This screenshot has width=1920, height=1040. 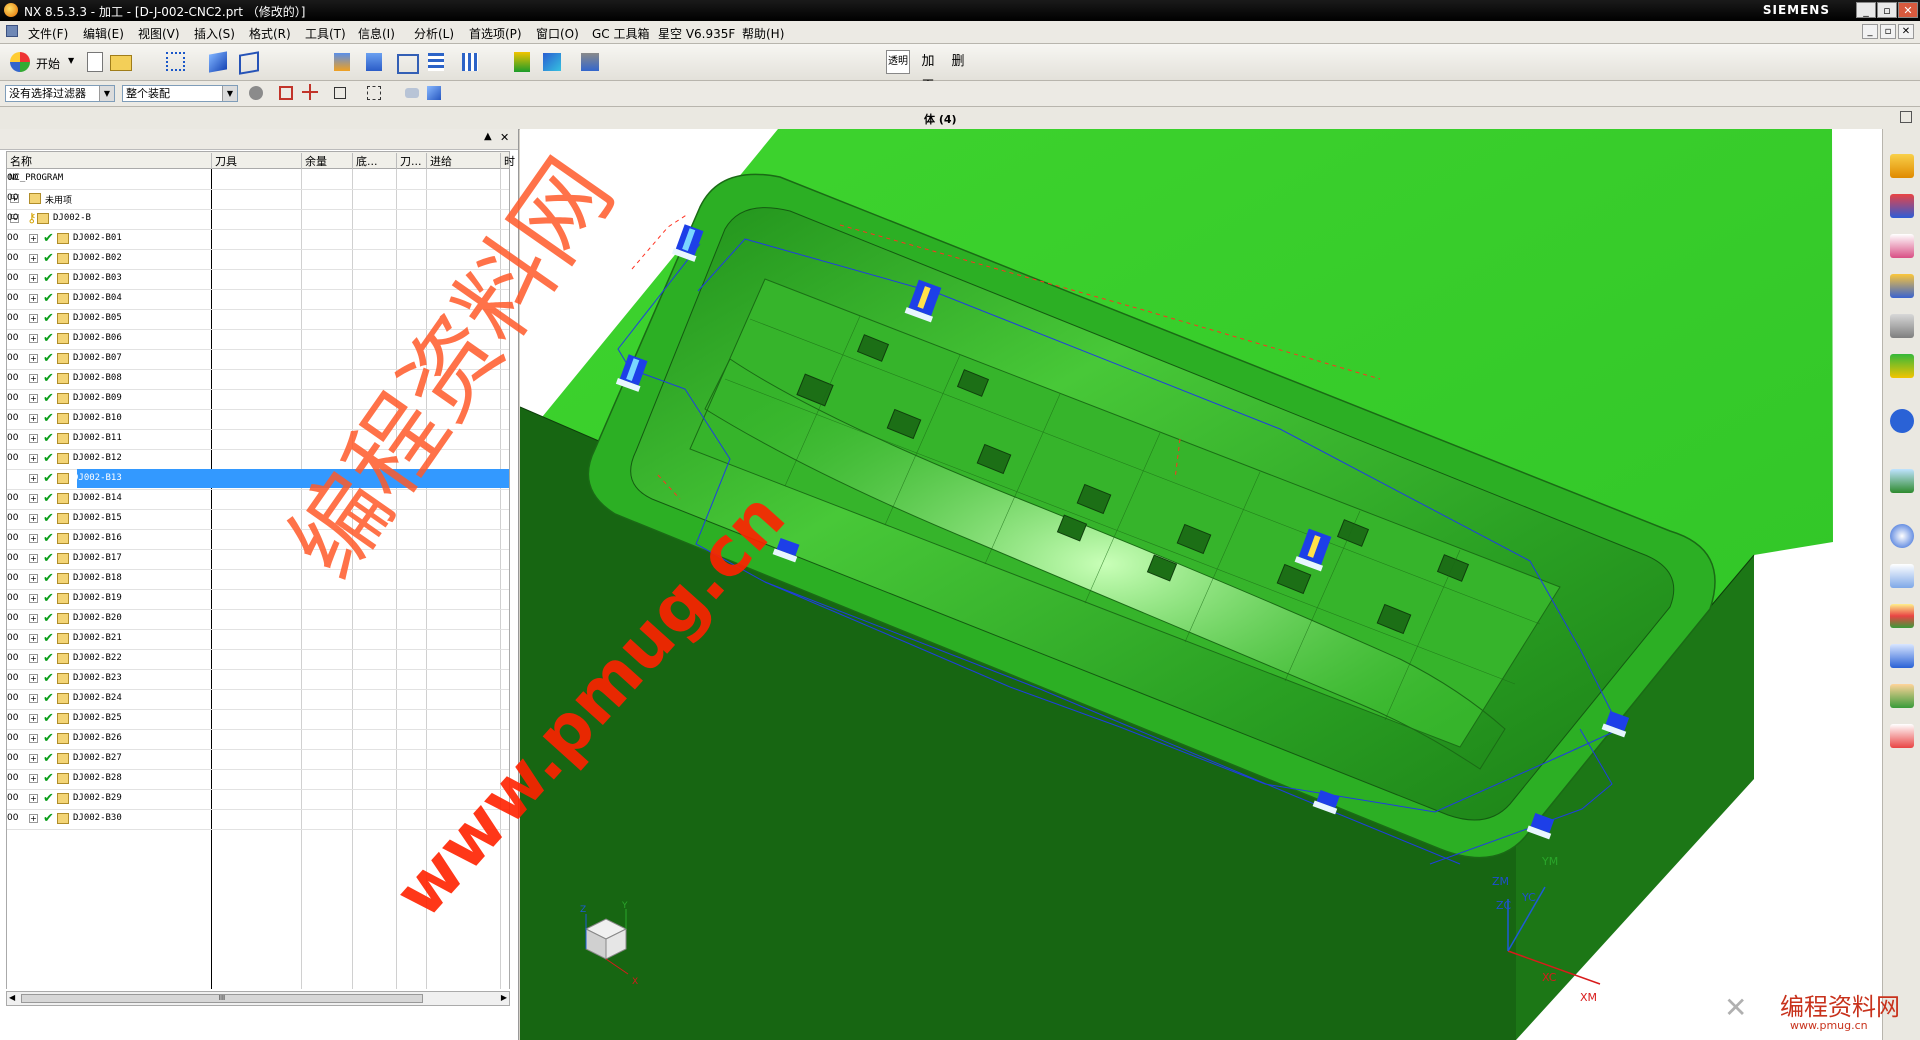 I want to click on operation-row: + ✔ DJ002-B23 00, so click(x=258, y=679).